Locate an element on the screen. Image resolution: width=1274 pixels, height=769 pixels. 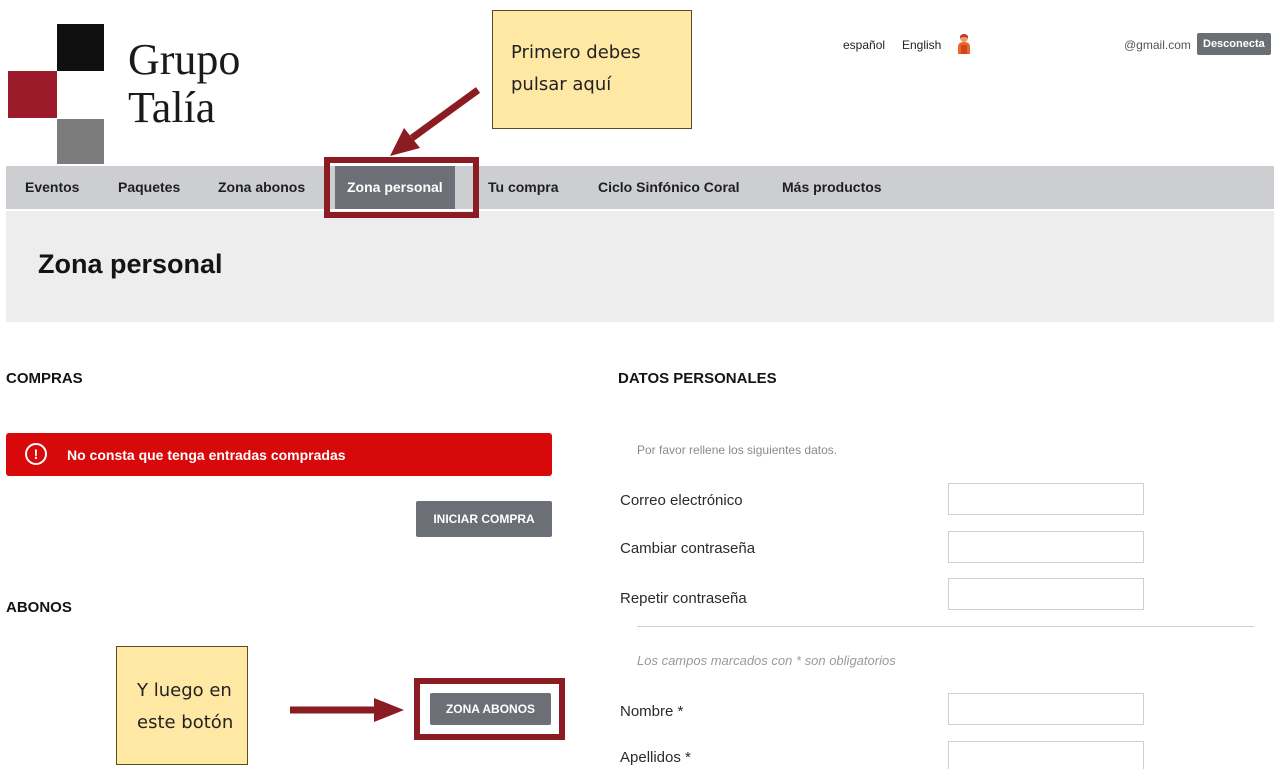
arrow-to-nav-icon is located at coordinates (435, 121).